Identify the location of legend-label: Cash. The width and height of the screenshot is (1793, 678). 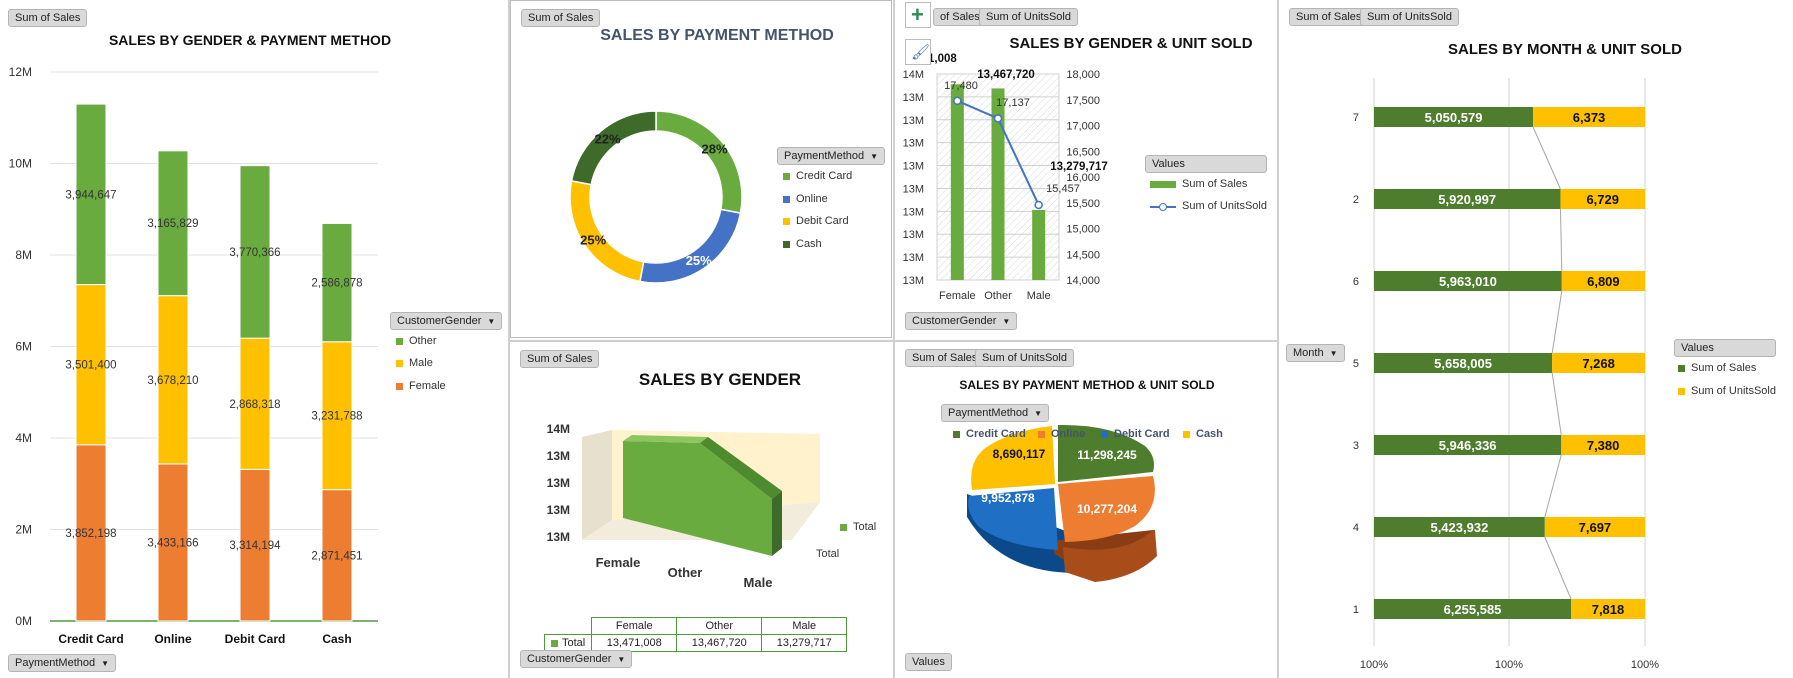
(1209, 434).